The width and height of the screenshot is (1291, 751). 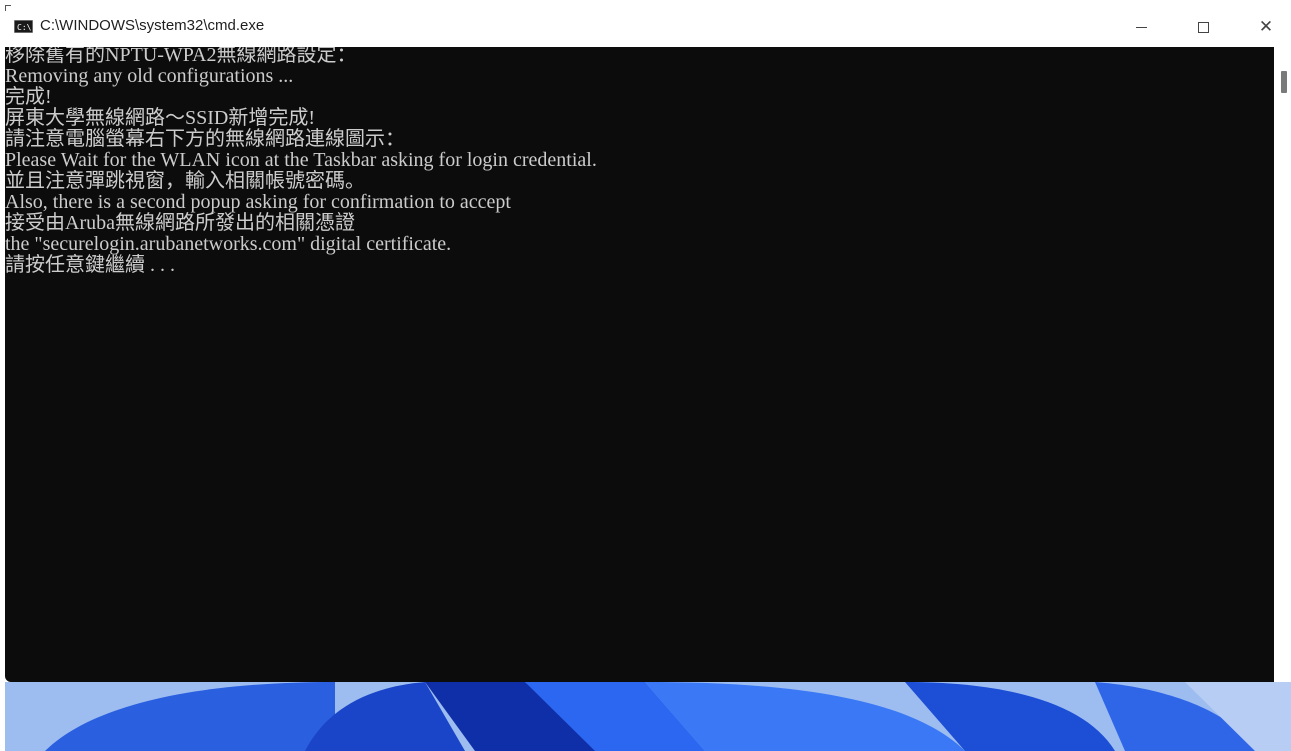 I want to click on vertical-scrollbar, so click(x=1282, y=364).